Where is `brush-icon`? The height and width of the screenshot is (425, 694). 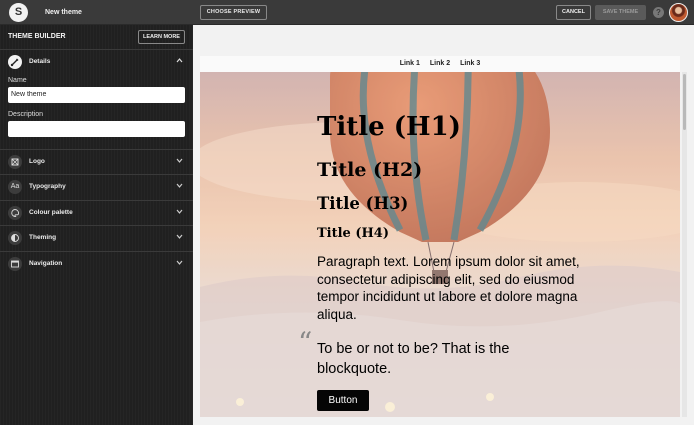 brush-icon is located at coordinates (15, 62).